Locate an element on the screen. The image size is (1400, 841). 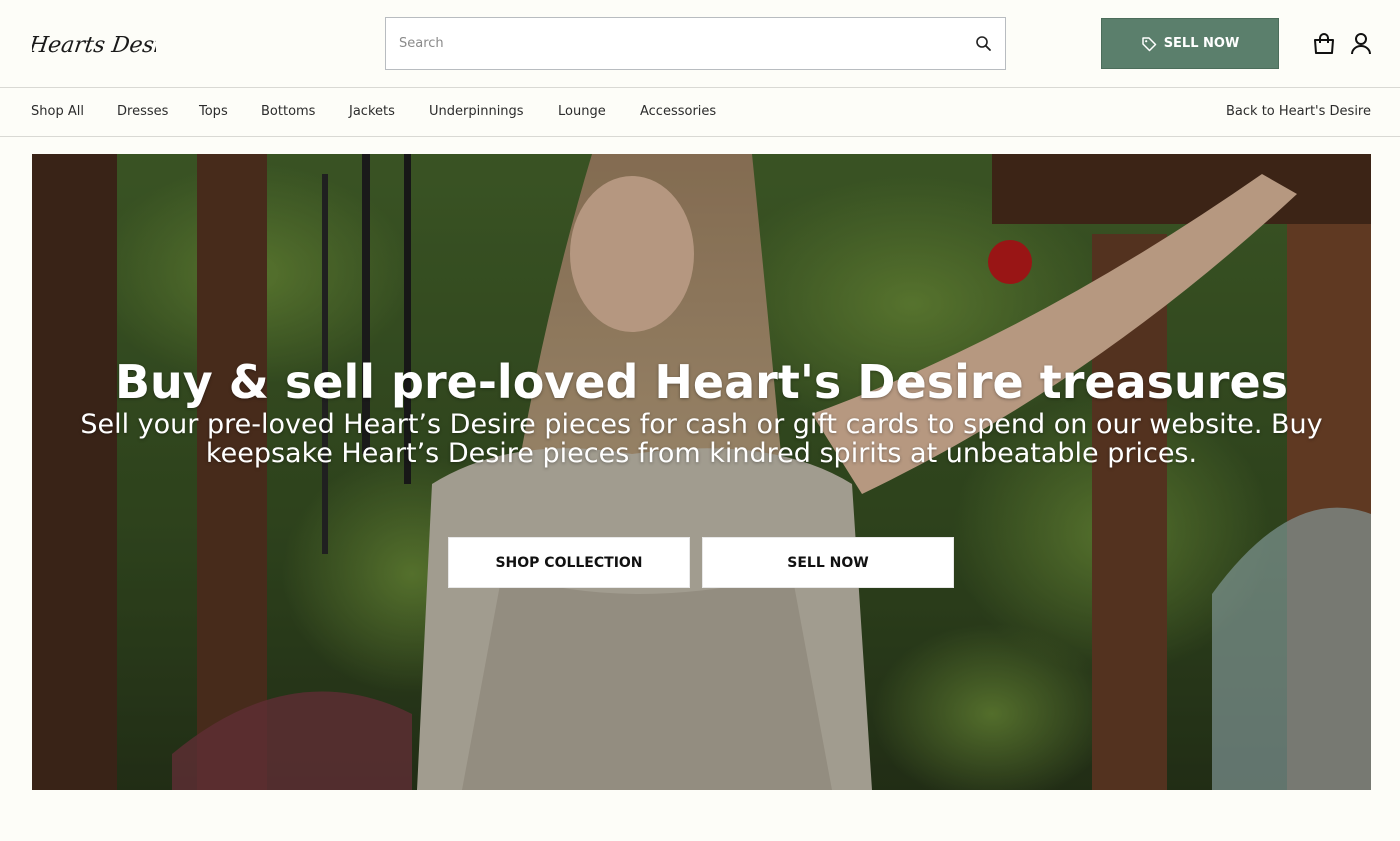
brand-logo: Hearts Desire is located at coordinates (94, 44).